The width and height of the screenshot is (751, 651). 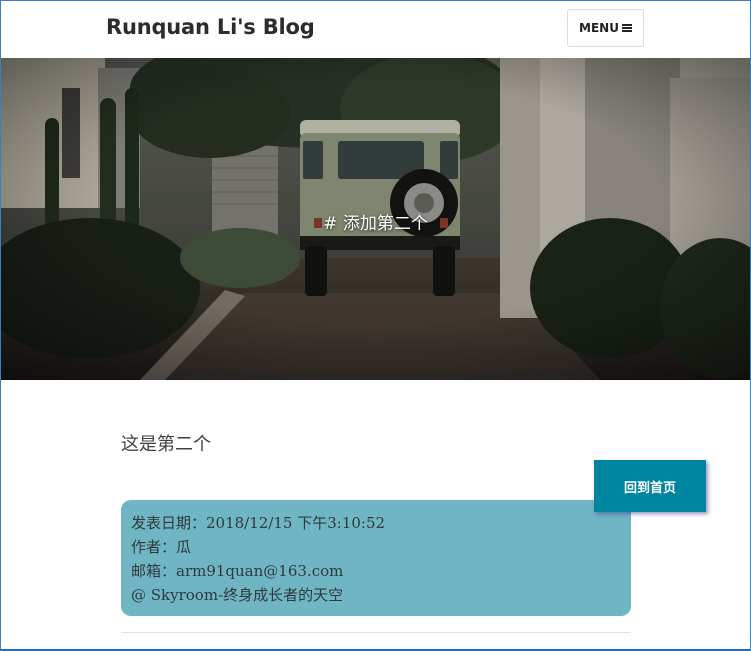 What do you see at coordinates (626, 28) in the screenshot?
I see `hamburger-icon` at bounding box center [626, 28].